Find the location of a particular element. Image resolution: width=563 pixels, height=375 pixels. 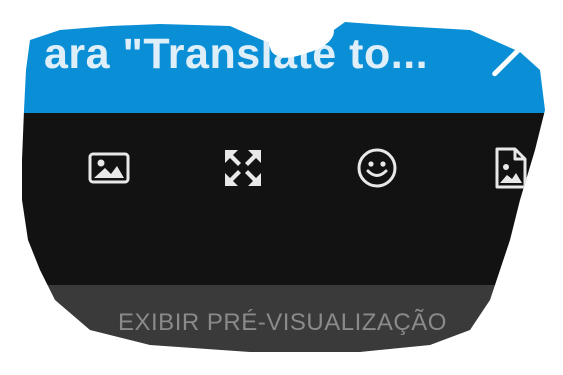

attach-file-image-button is located at coordinates (511, 168).